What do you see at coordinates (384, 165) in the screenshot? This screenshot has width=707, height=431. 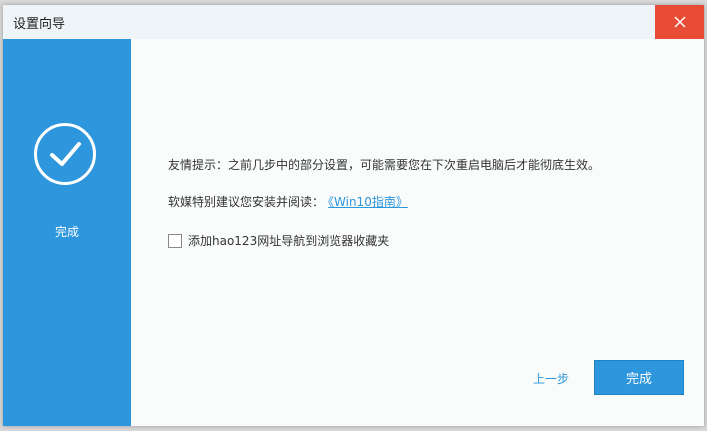 I see `tip-text: 友情提示：之前几步中的部分设置，可能需要您在下次重启电脑后才能彻底生效。` at bounding box center [384, 165].